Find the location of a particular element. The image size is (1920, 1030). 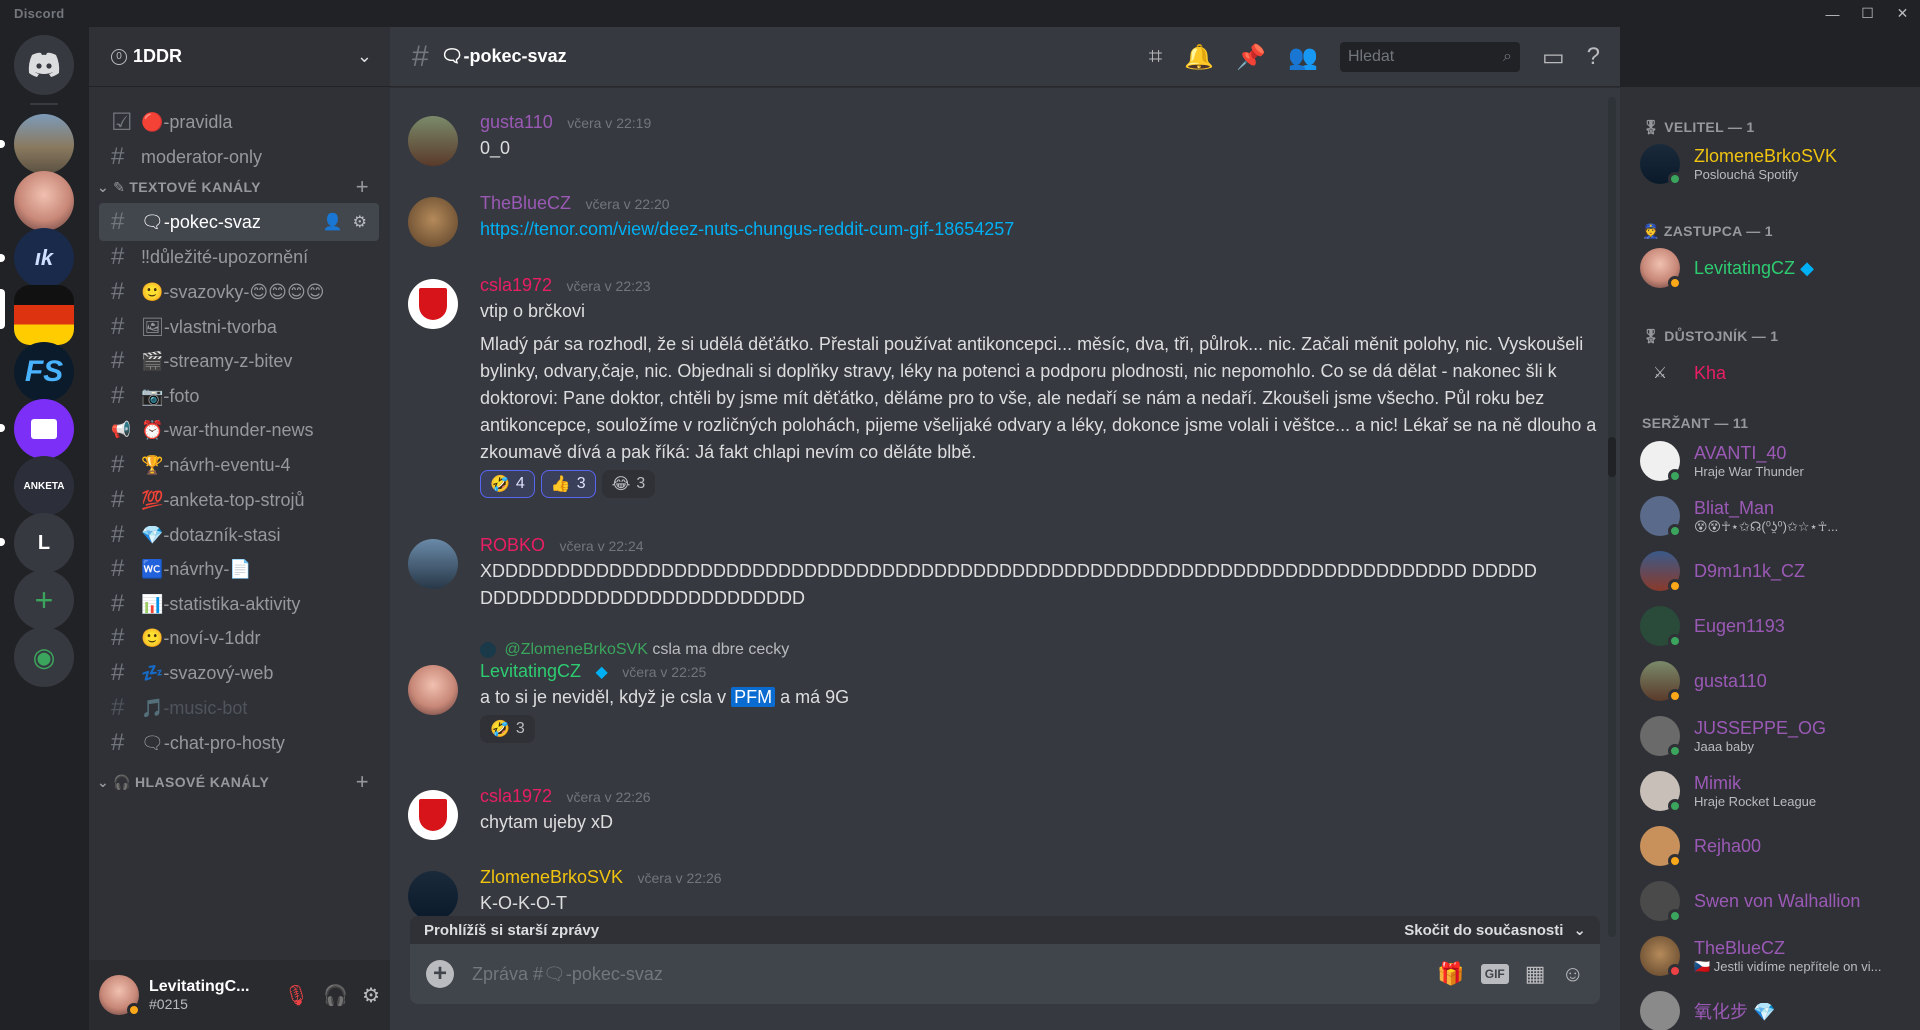

message-author: gusta110 is located at coordinates (516, 122).